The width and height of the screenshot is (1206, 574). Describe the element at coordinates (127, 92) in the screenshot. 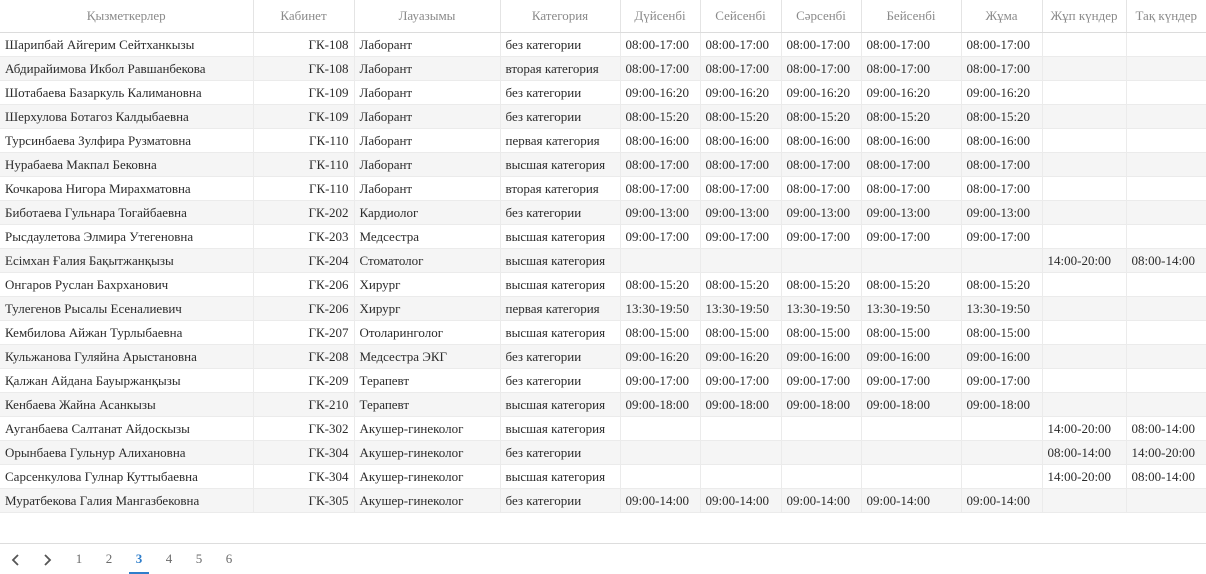

I see `employee-name-cell: Шотабаева Базаркуль Калимановна` at that location.